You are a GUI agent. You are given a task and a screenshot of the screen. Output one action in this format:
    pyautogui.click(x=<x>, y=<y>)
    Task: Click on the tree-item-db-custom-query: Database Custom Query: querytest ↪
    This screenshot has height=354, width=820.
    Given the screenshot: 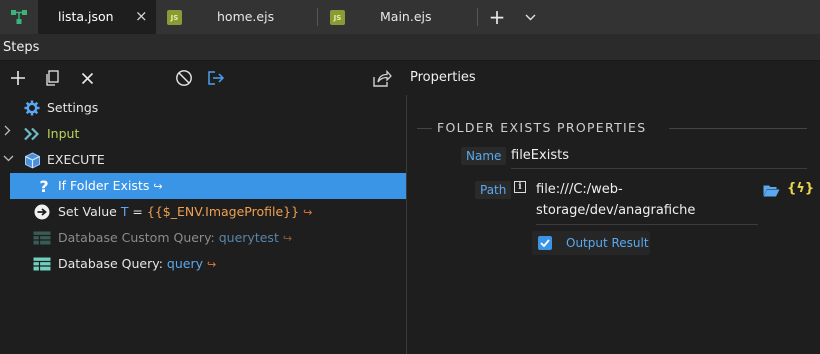 What is the action you would take?
    pyautogui.click(x=203, y=238)
    